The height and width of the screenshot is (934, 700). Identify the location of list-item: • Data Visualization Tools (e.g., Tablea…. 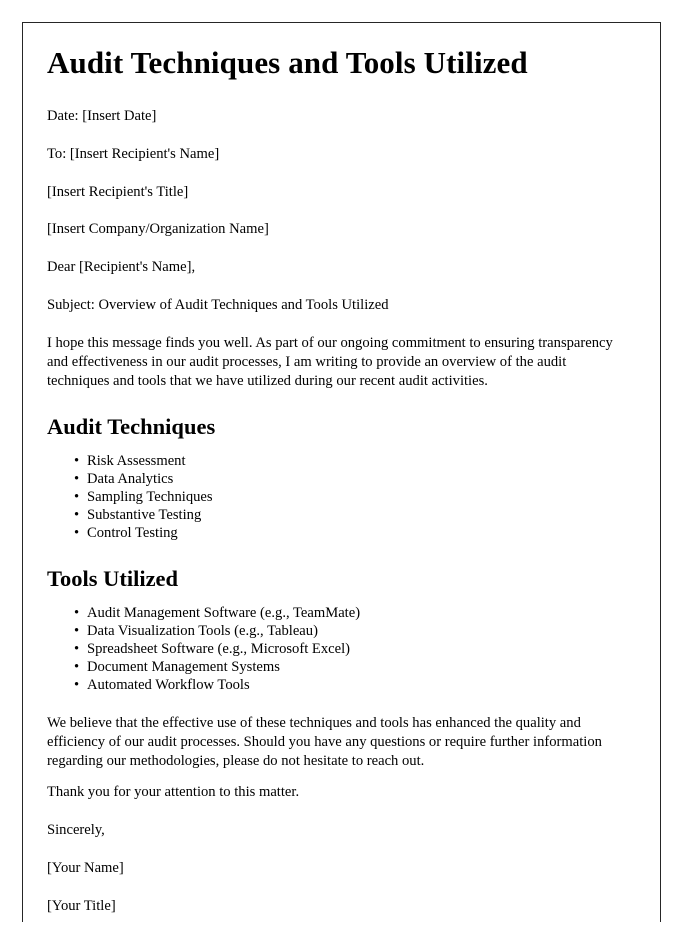
(352, 631).